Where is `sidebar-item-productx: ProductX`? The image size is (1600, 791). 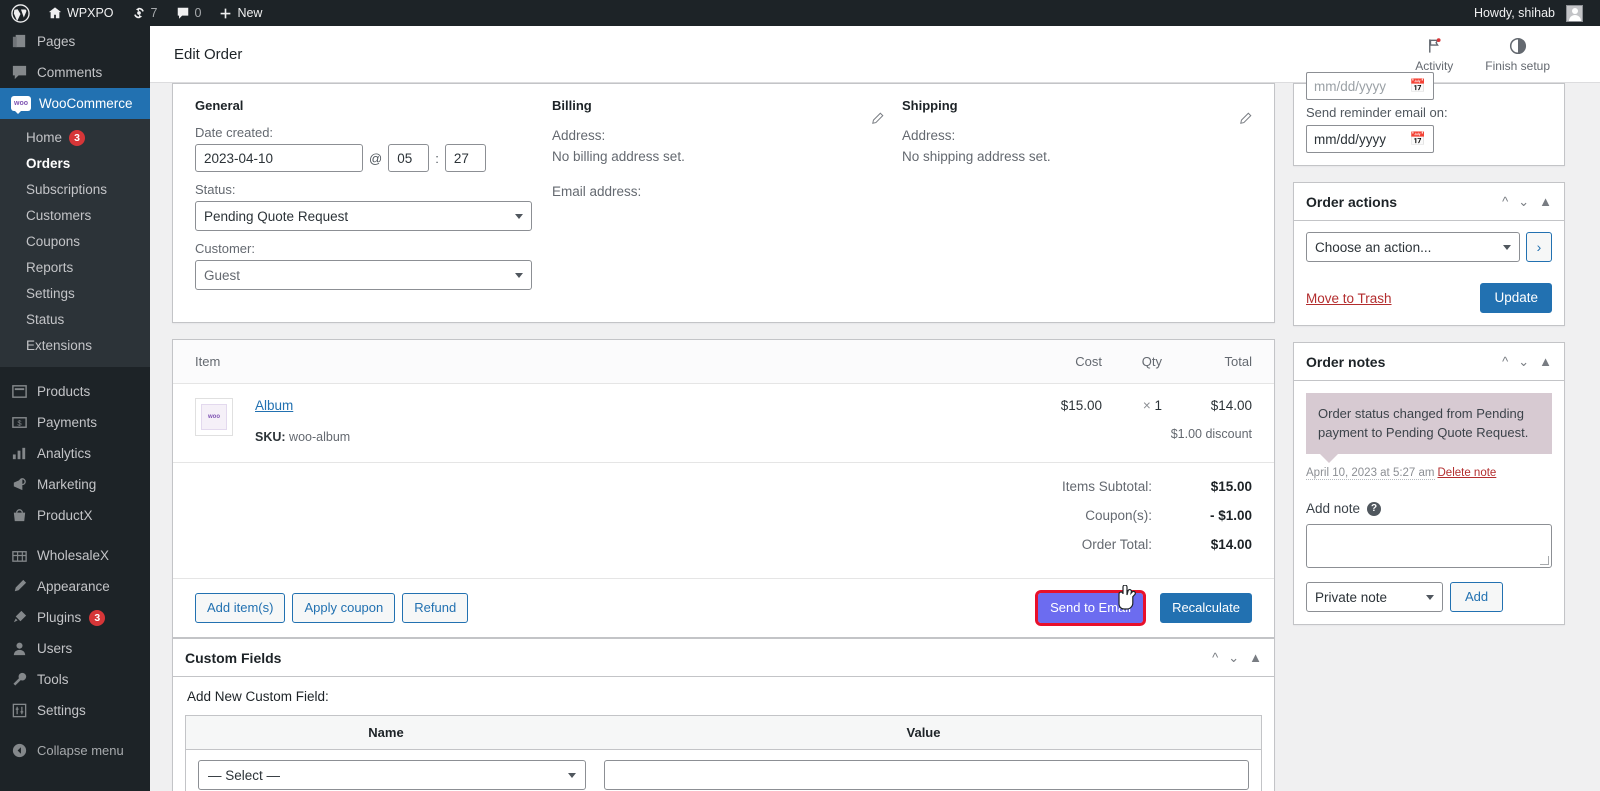
sidebar-item-productx: ProductX is located at coordinates (75, 515).